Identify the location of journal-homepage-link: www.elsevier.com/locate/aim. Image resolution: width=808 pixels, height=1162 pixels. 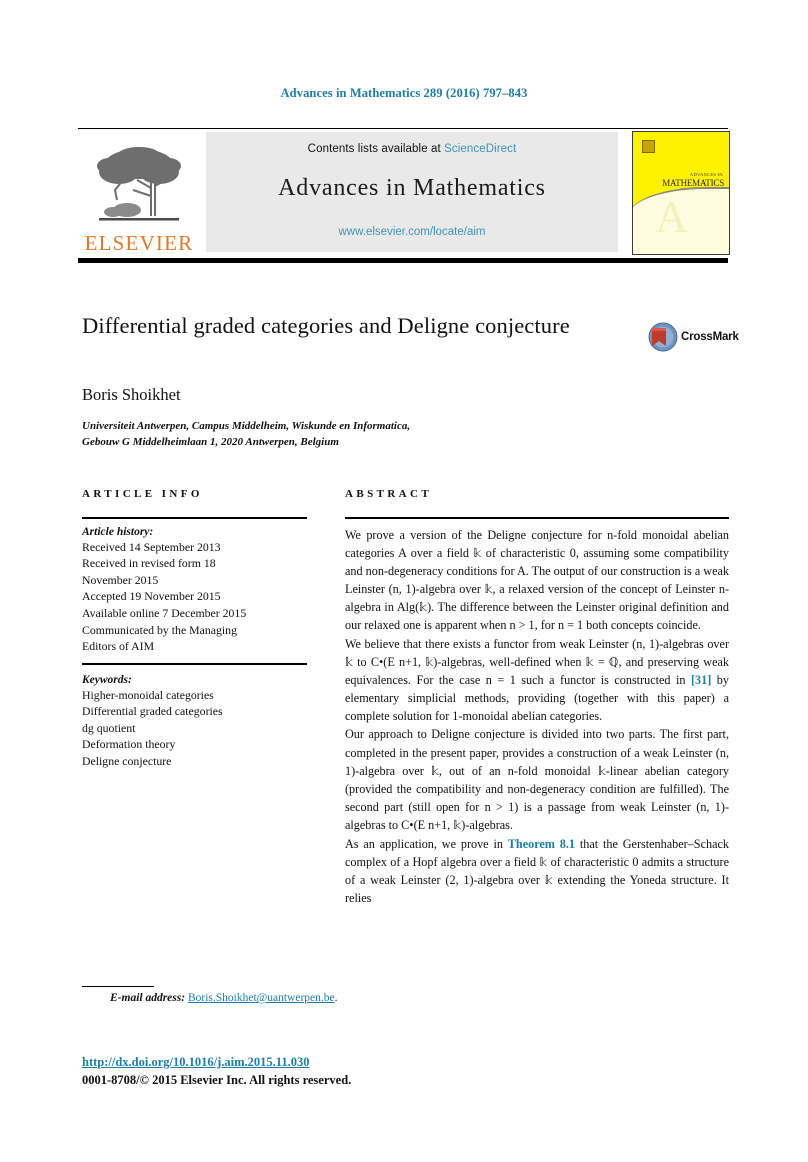
(412, 232).